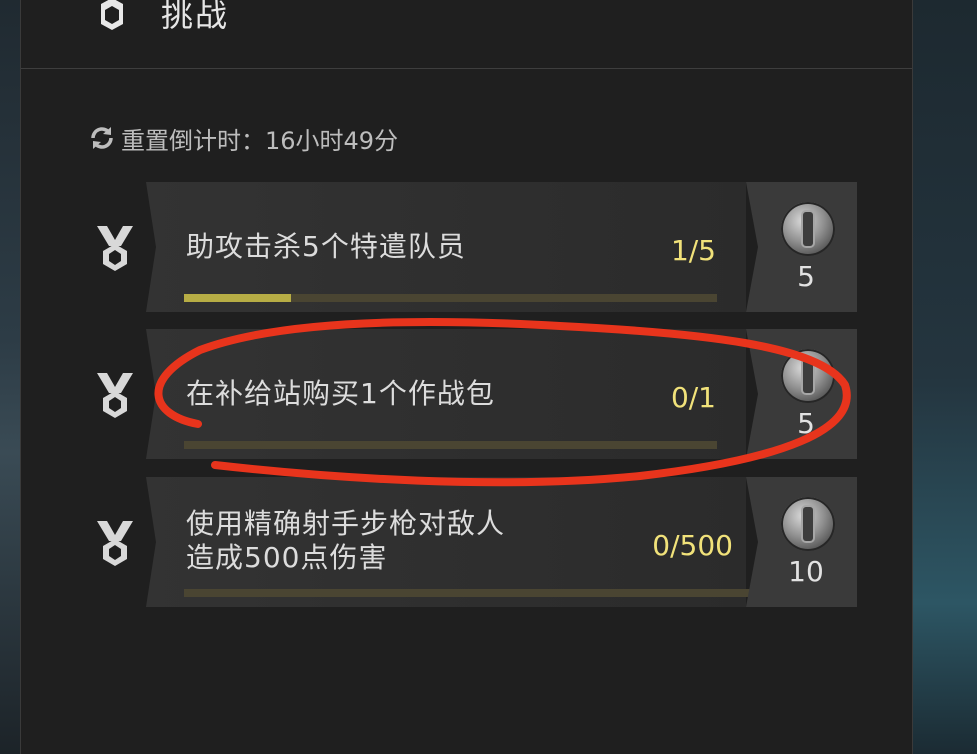 Image resolution: width=977 pixels, height=754 pixels. I want to click on task-progress: 0/500, so click(692, 545).